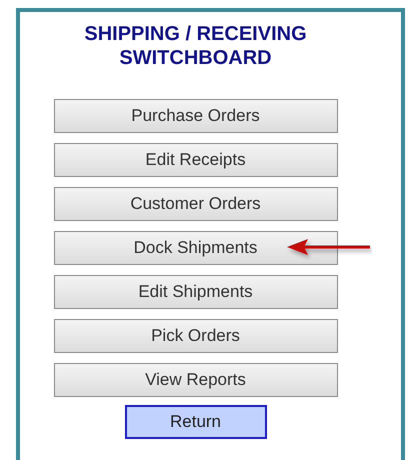  Describe the element at coordinates (196, 160) in the screenshot. I see `menu-button: Edit Receipts` at that location.